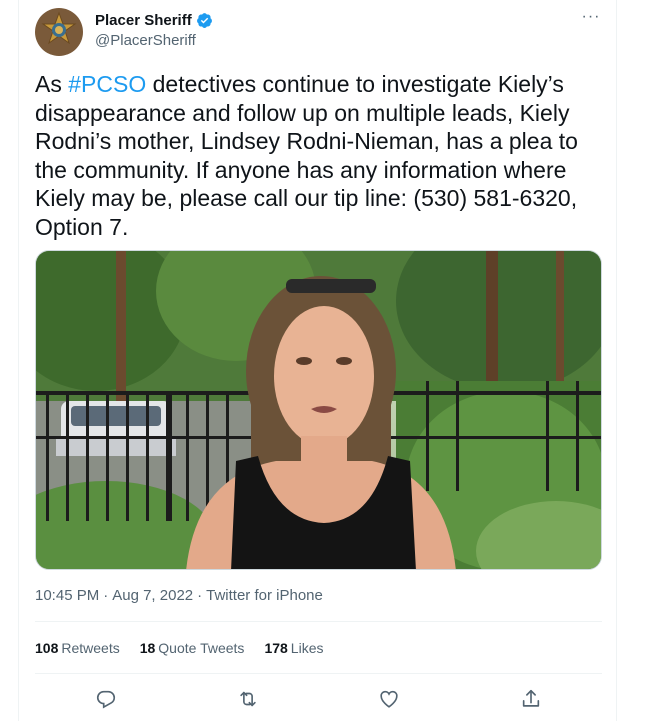 This screenshot has height=721, width=647. What do you see at coordinates (152, 595) in the screenshot?
I see `tweet-date: Aug 7, 2022` at bounding box center [152, 595].